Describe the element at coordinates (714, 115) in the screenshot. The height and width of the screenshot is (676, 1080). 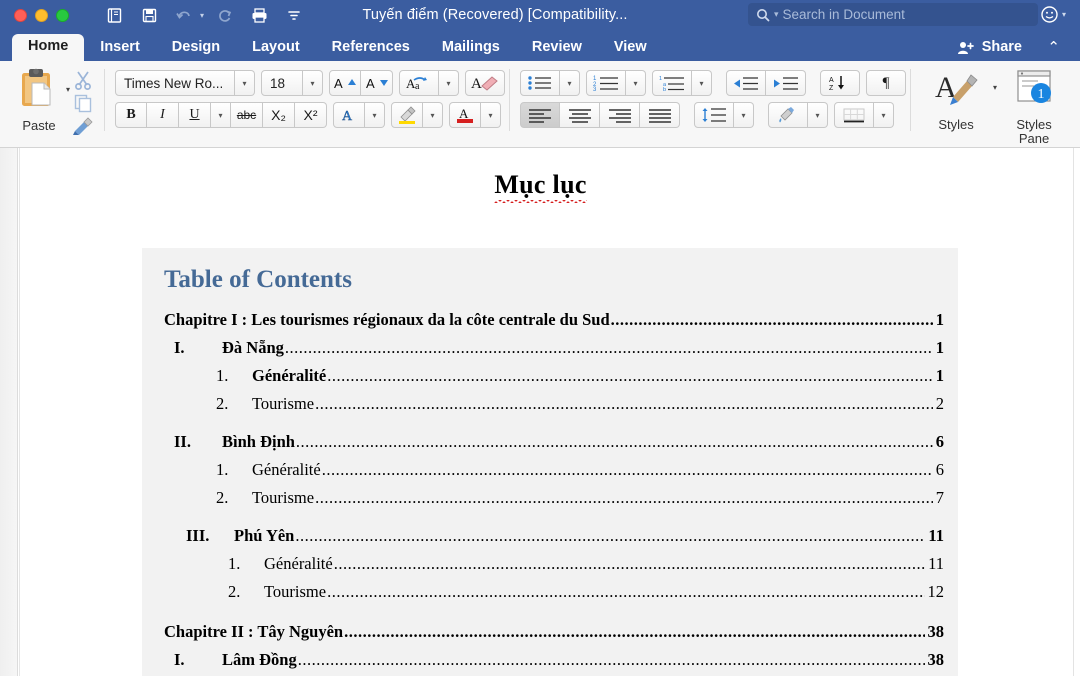
I see `line-spacing-icon` at that location.